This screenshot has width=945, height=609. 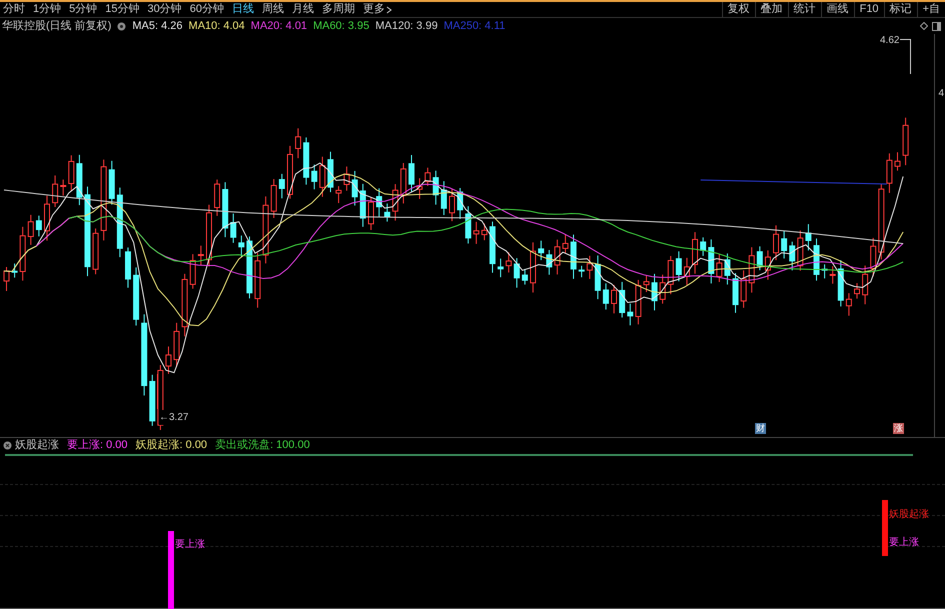 I want to click on ma-value: MA5: 4.26, so click(x=157, y=26).